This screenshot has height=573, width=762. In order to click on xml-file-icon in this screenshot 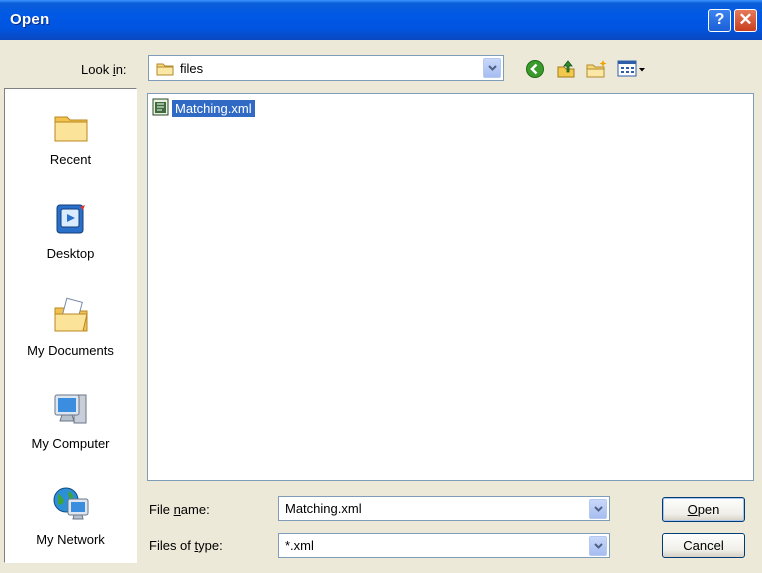, I will do `click(160, 108)`.